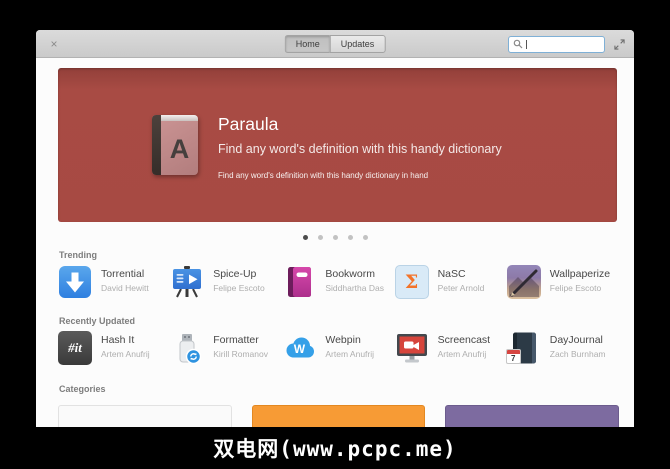  I want to click on app-formatter: Formatter Kirill Romanov, so click(226, 348).